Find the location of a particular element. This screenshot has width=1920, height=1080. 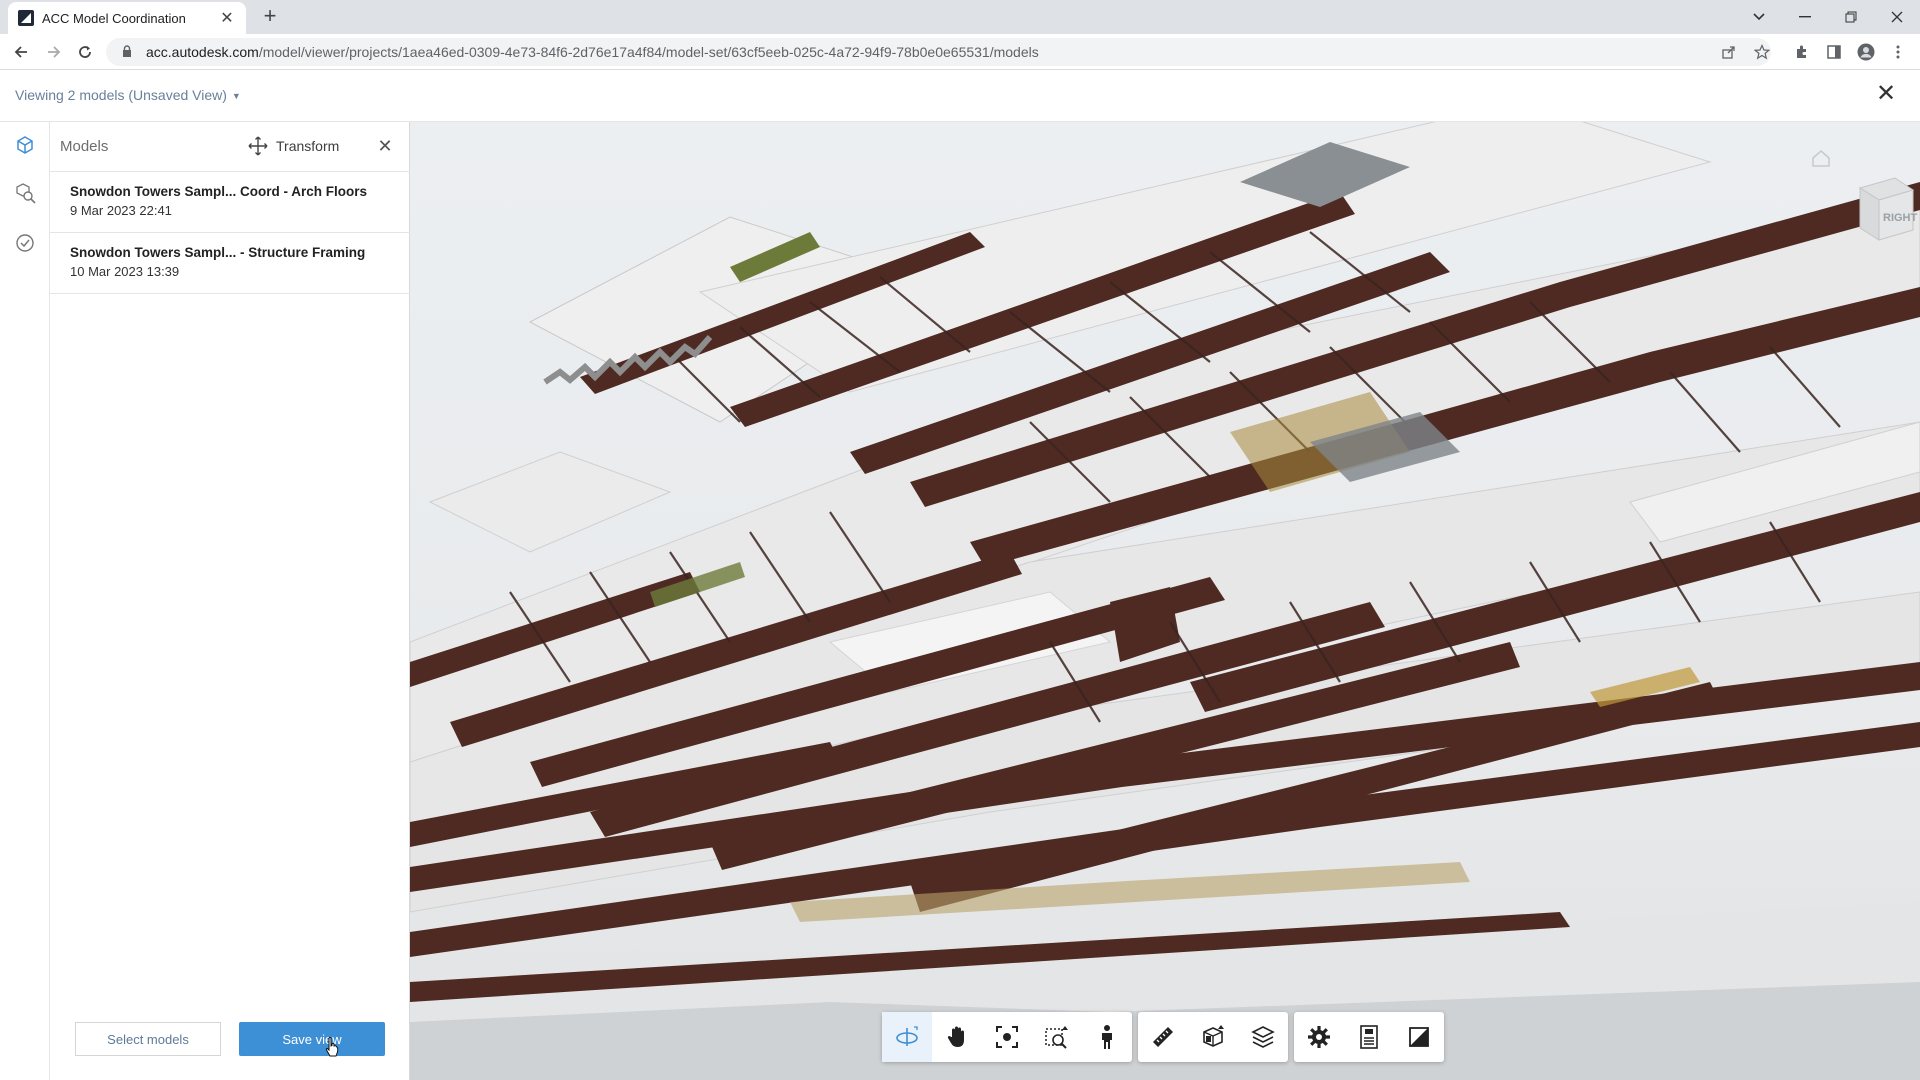

fullscreen-icon is located at coordinates (1419, 1037).